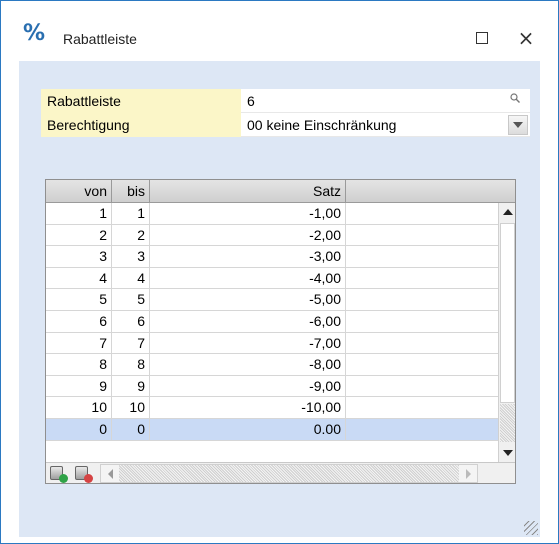  I want to click on table-row: 1 1 -1,00, so click(272, 214).